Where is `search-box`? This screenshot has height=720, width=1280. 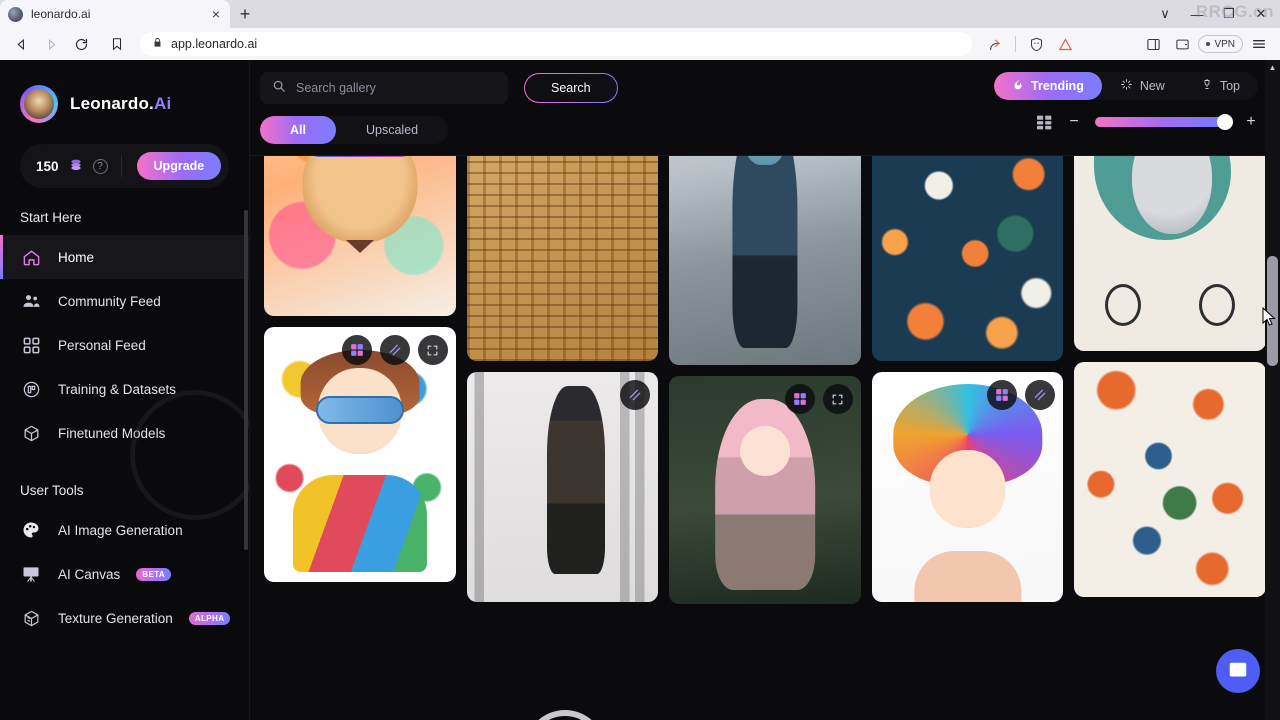
search-box is located at coordinates (384, 88).